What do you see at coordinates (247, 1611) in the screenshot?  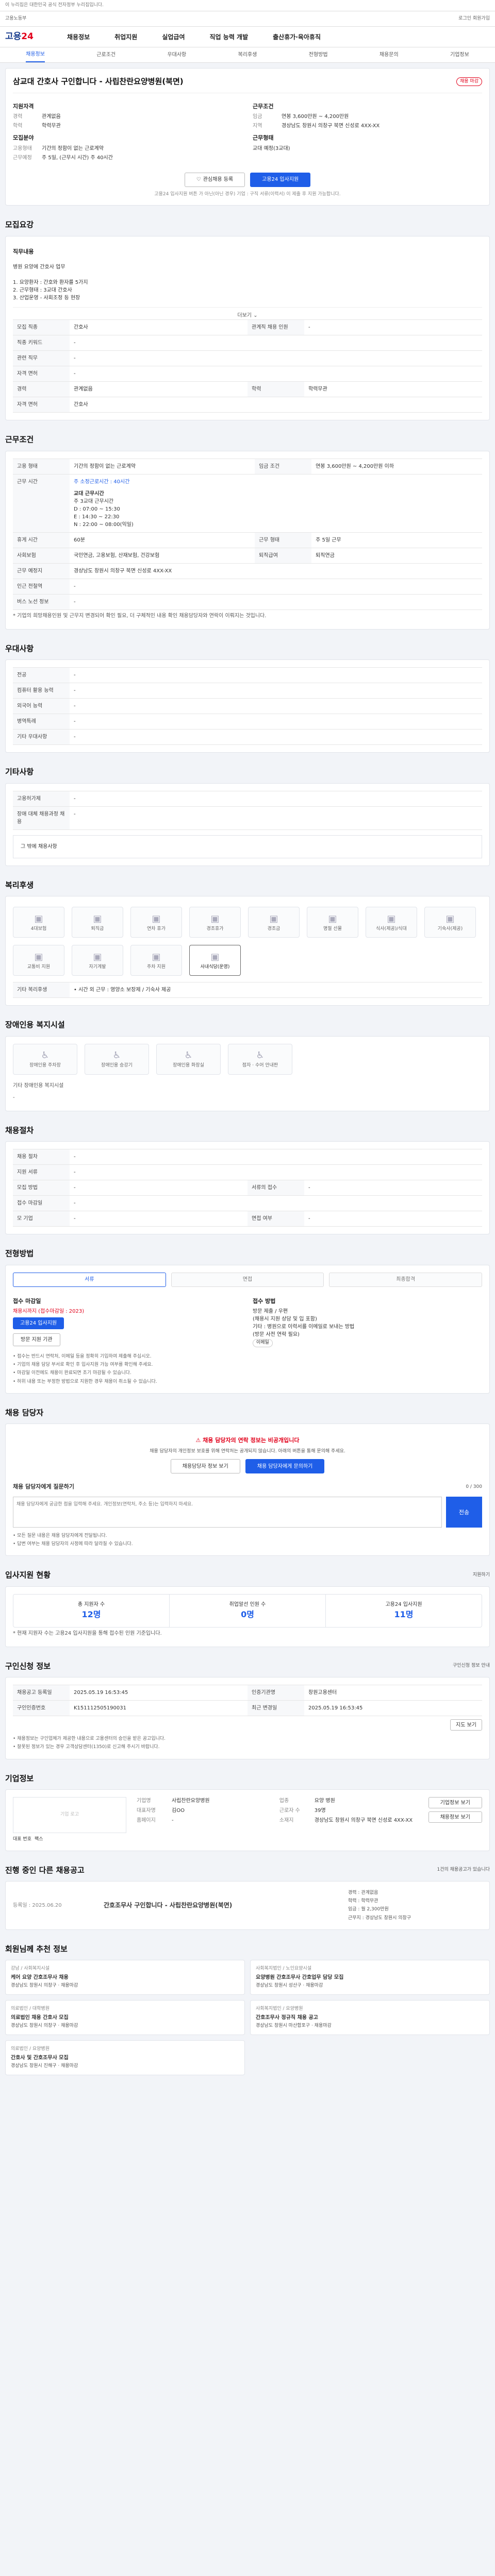 I see `stats-row: 총 지원자 수 12명 취업알선 인원 수 0명 고용24 입사지원 11명` at bounding box center [247, 1611].